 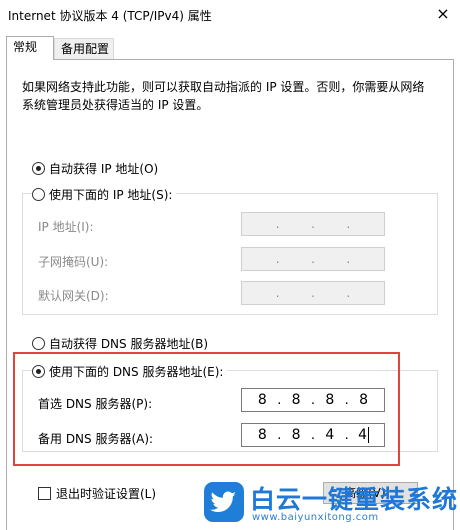 I want to click on radio-label: 自动获得 IP 地址(O), so click(x=104, y=169).